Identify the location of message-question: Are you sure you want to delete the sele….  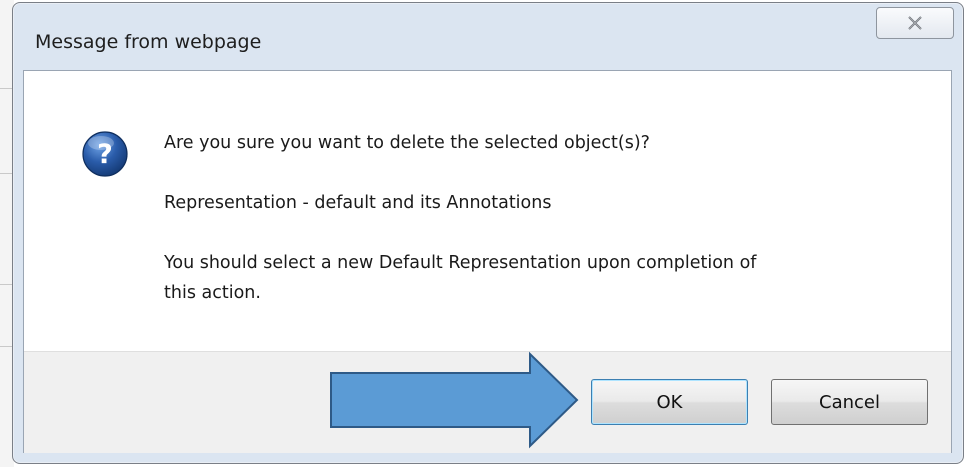
(407, 143).